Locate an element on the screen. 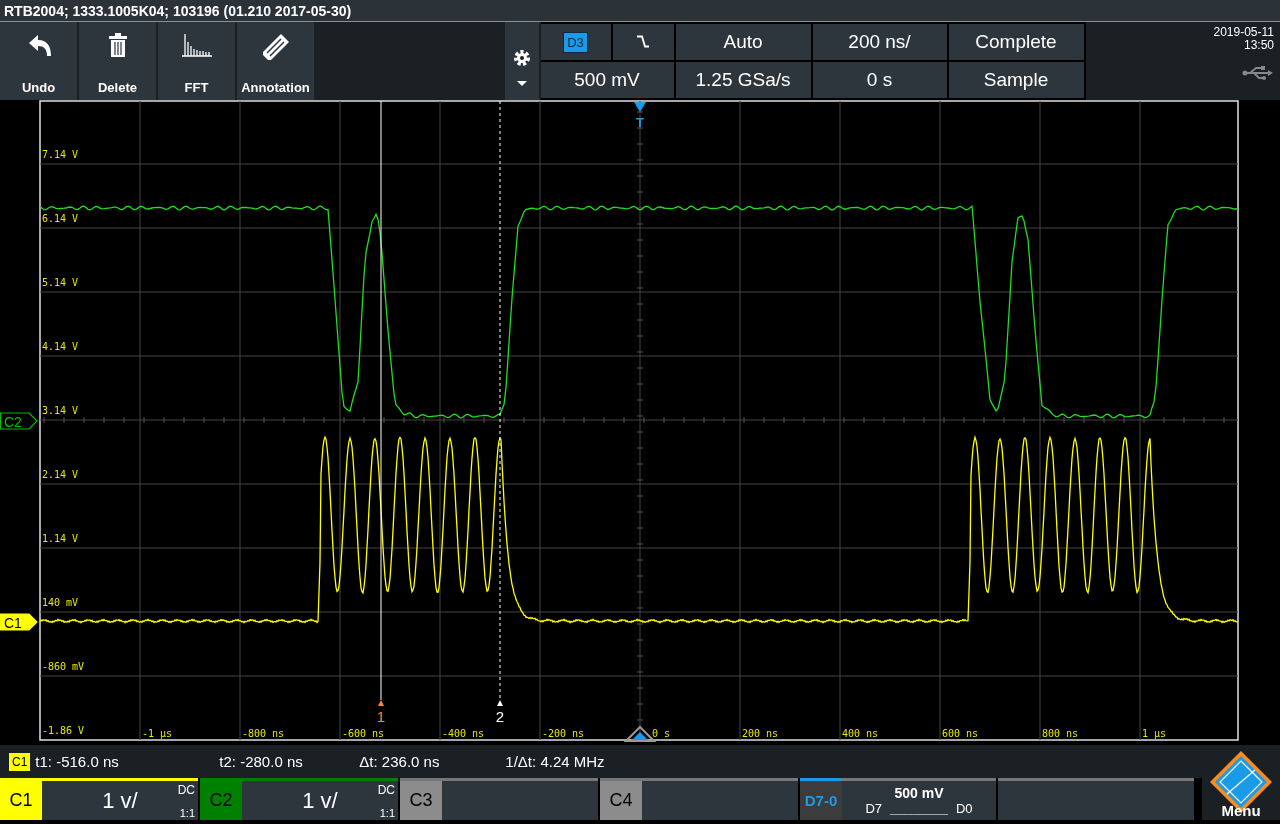 This screenshot has height=824, width=1280. bus-line: ________ is located at coordinates (919, 808).